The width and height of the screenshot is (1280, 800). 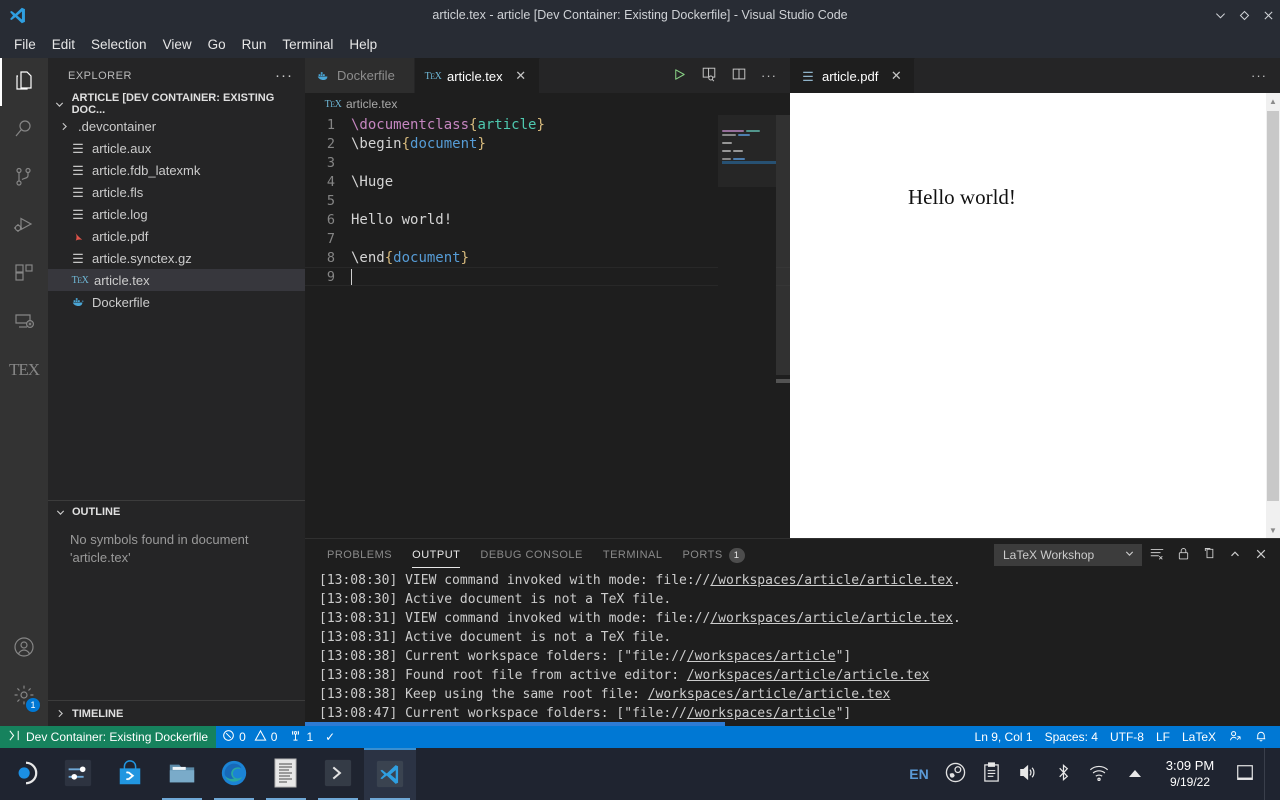 What do you see at coordinates (955, 774) in the screenshot?
I see `steam-tray-icon` at bounding box center [955, 774].